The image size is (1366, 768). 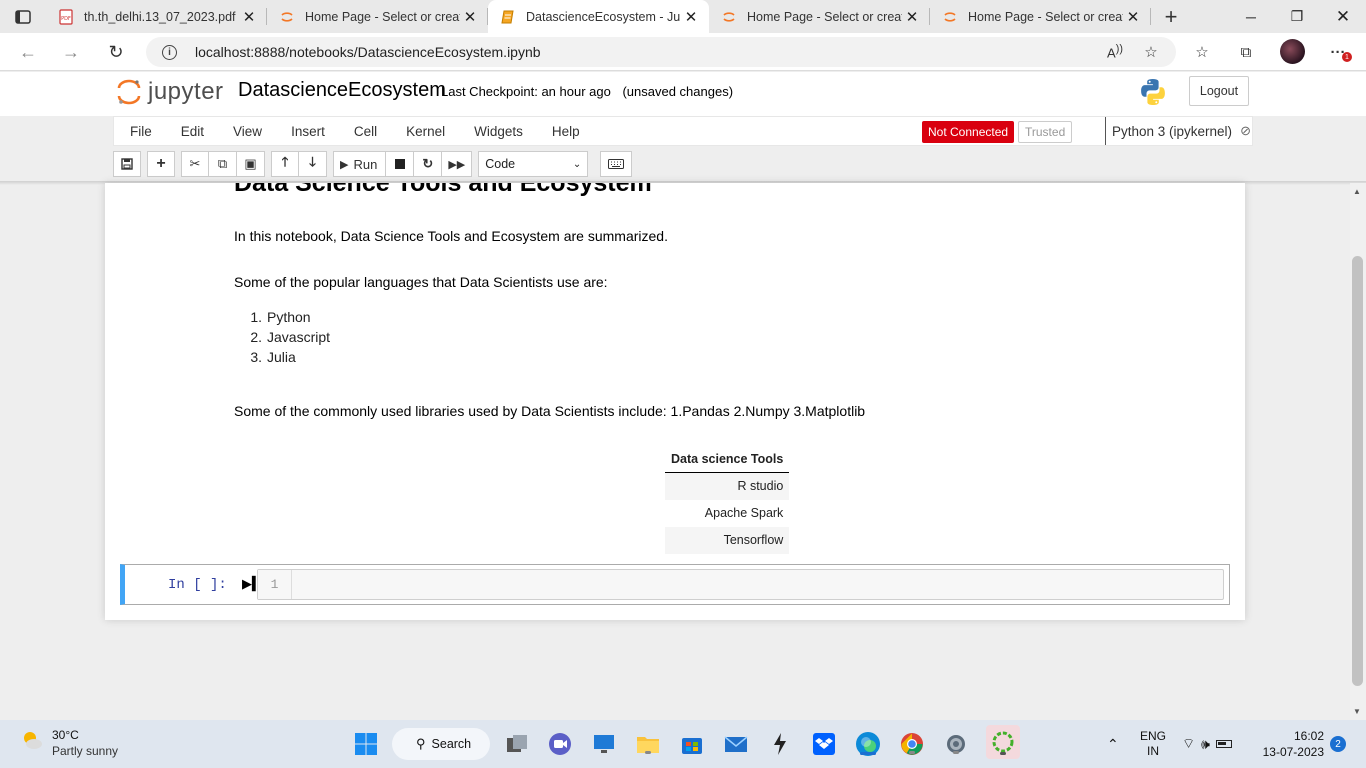 I want to click on file-explorer-button, so click(x=648, y=744).